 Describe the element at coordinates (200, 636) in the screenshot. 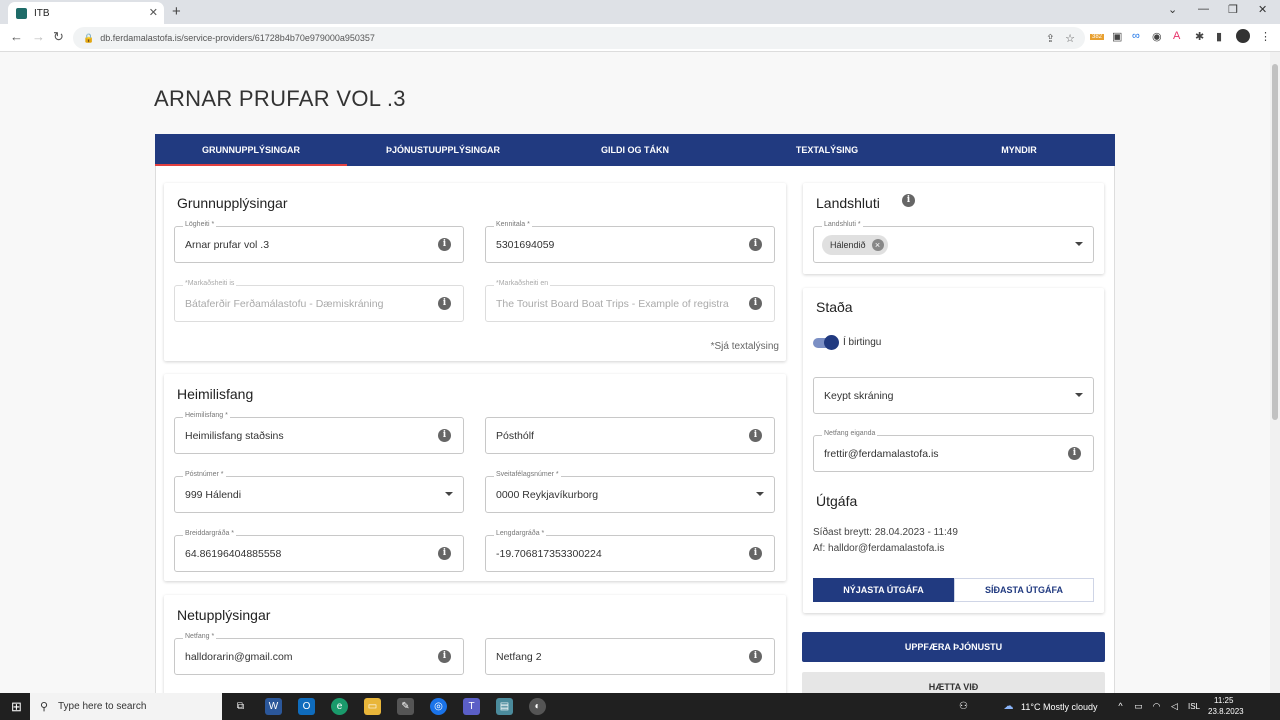

I see `field-label: Netfang *` at that location.